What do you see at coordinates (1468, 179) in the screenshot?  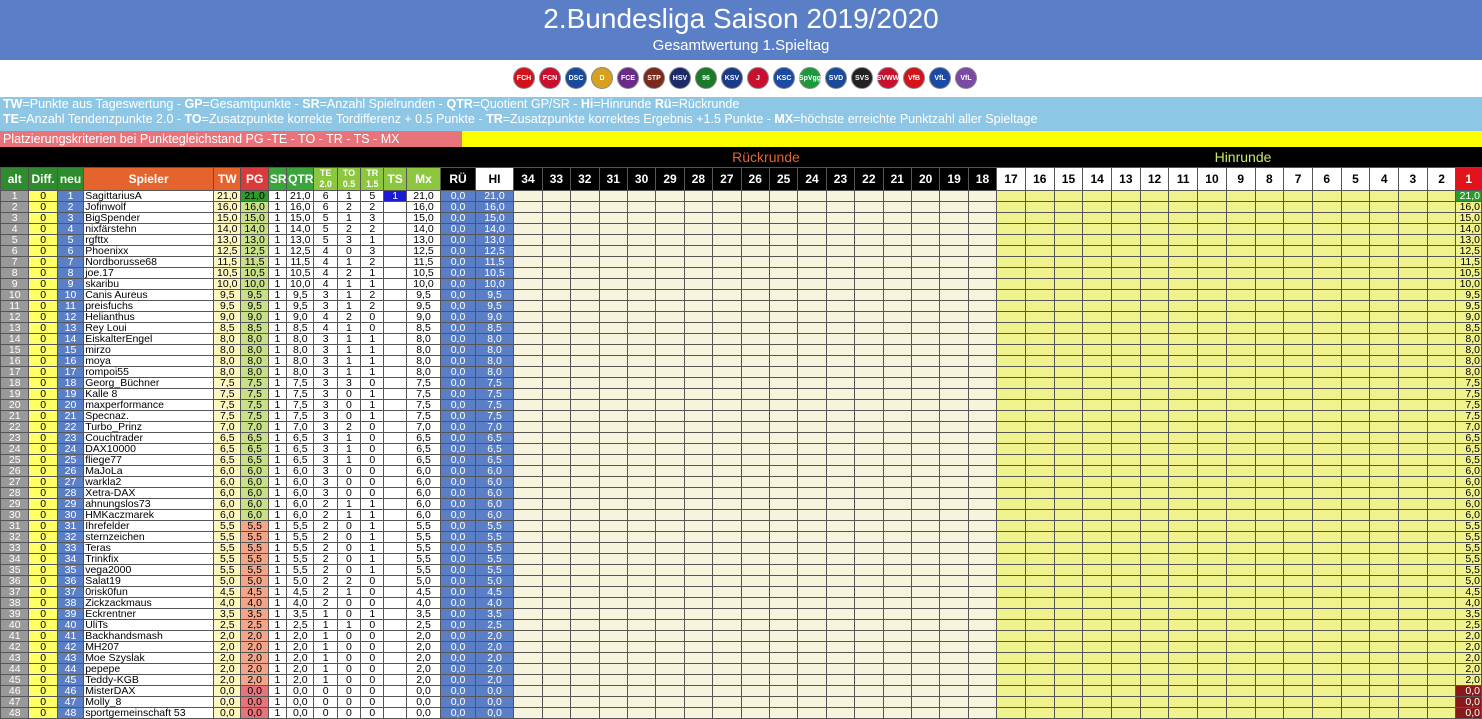 I see `round-header-1: 1` at bounding box center [1468, 179].